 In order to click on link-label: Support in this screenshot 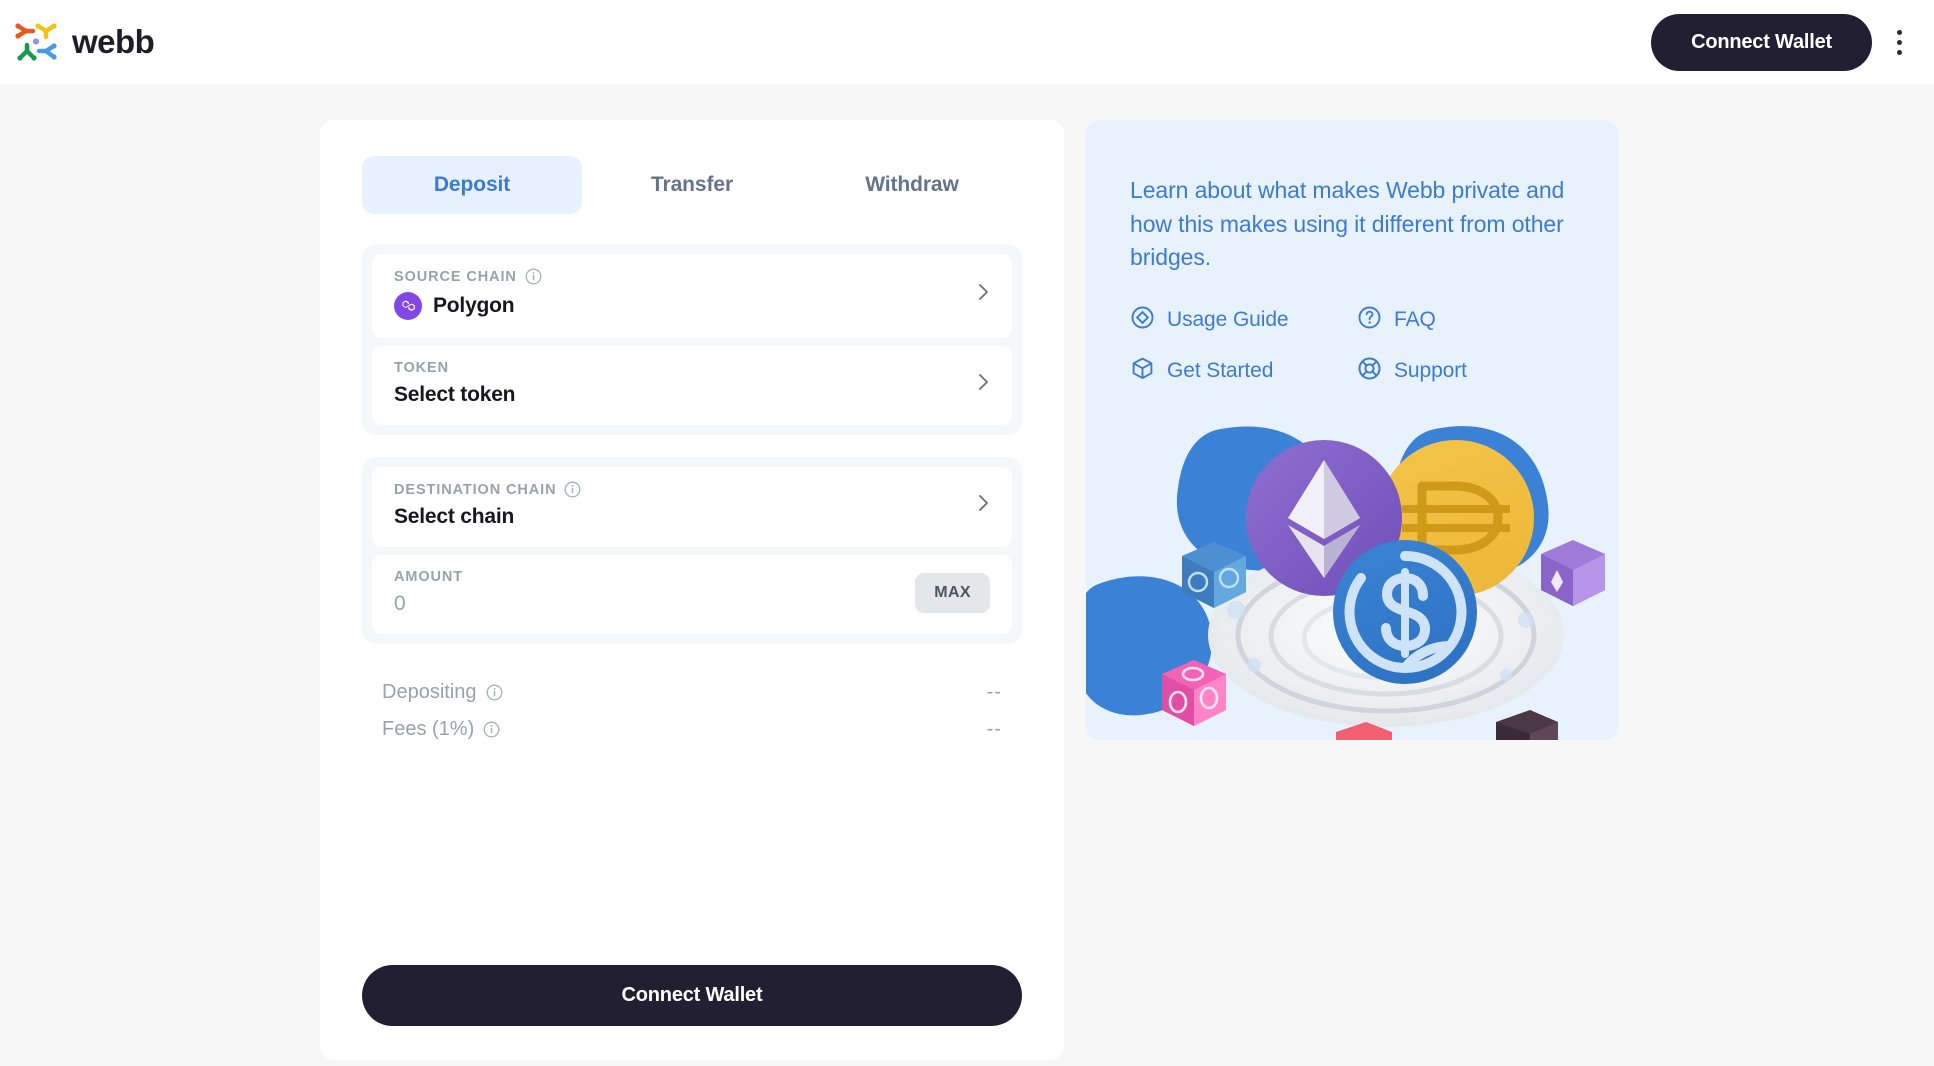, I will do `click(1430, 371)`.